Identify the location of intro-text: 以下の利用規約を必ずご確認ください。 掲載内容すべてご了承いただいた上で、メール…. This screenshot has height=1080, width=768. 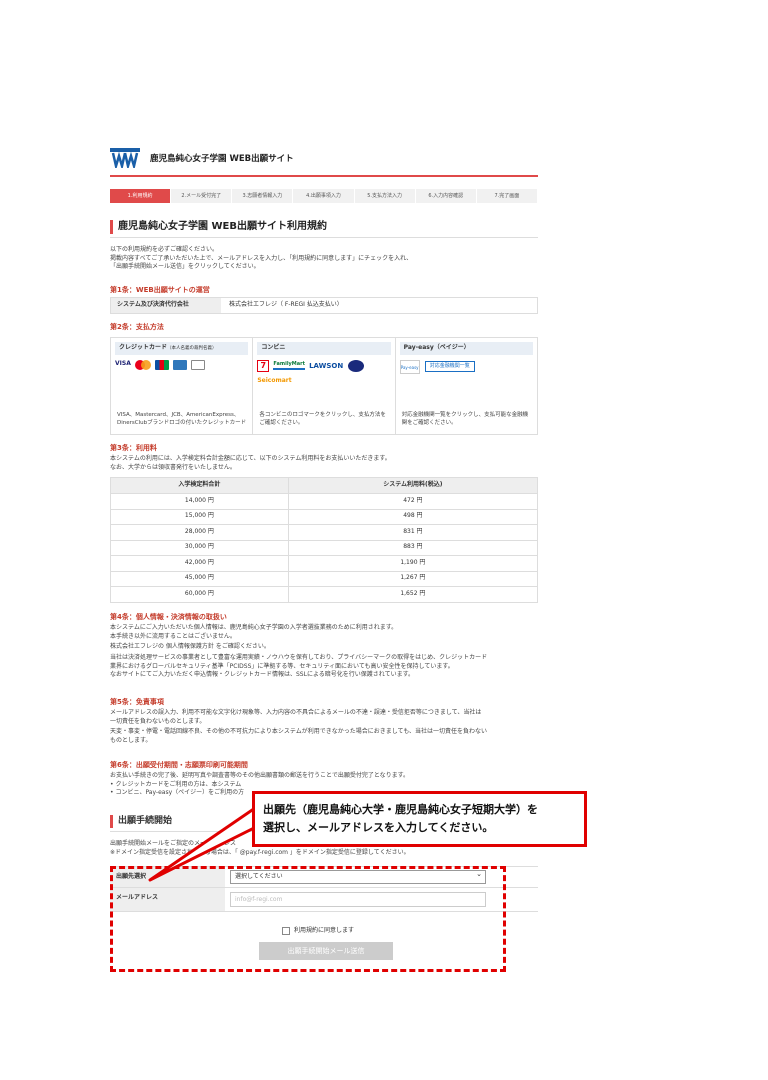
(324, 259).